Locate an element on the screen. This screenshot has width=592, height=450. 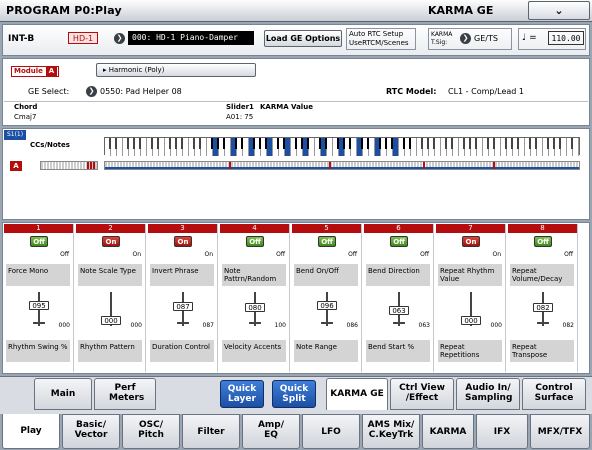
tab-karma-ge: KARMA GE is located at coordinates (357, 394).